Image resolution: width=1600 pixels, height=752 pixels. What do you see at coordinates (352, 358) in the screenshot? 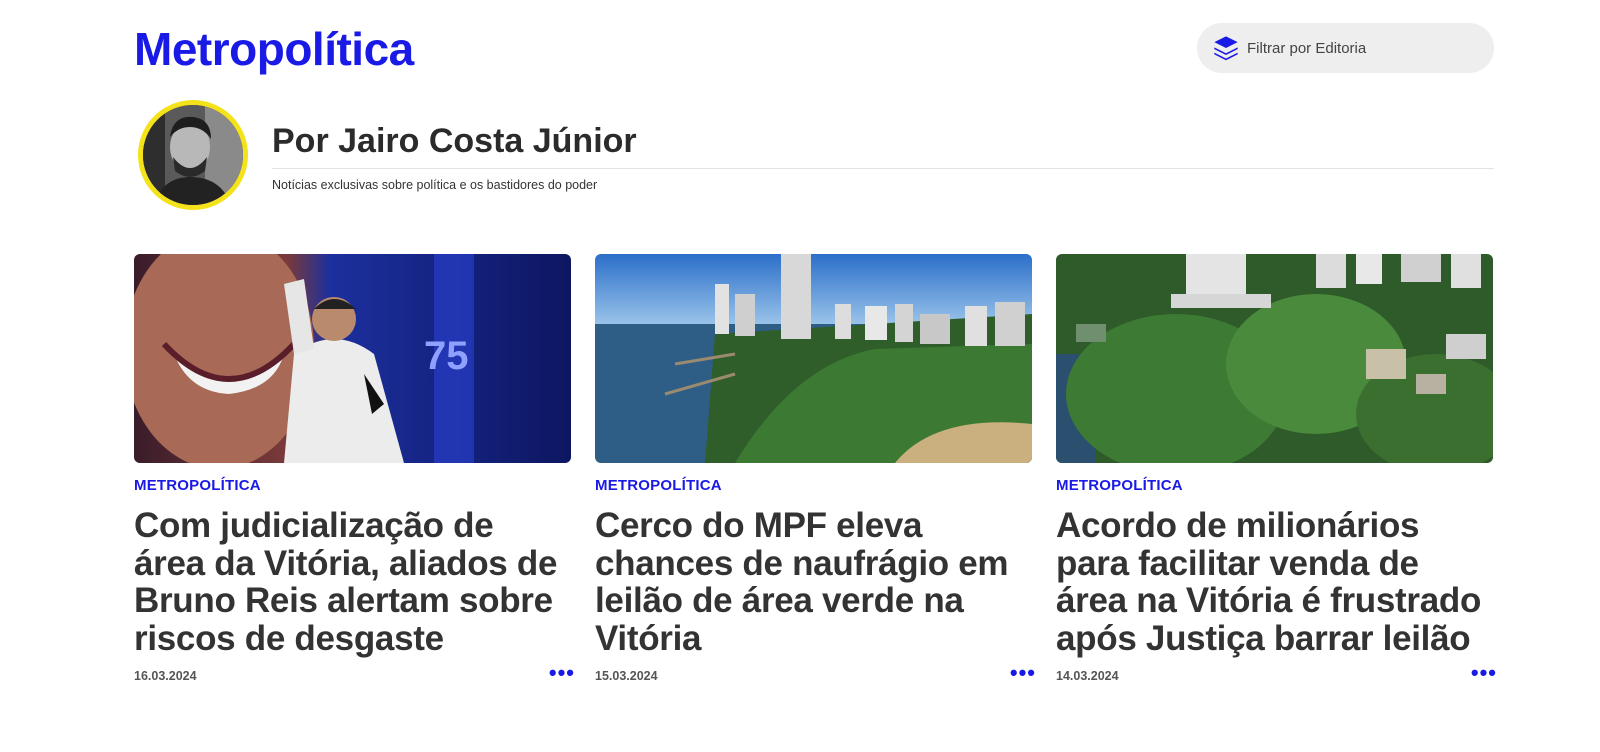
I see `article-image: 75` at bounding box center [352, 358].